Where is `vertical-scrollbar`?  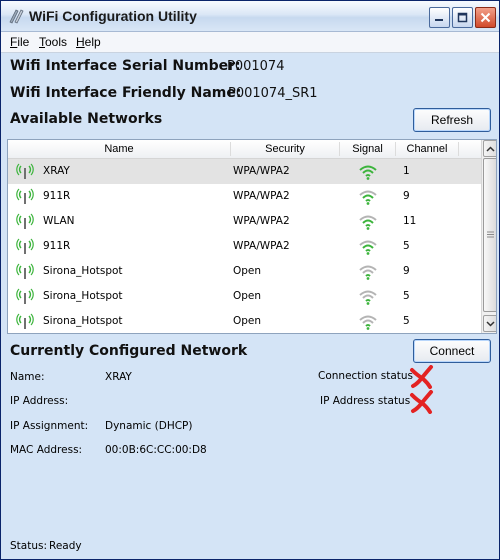 vertical-scrollbar is located at coordinates (488, 236).